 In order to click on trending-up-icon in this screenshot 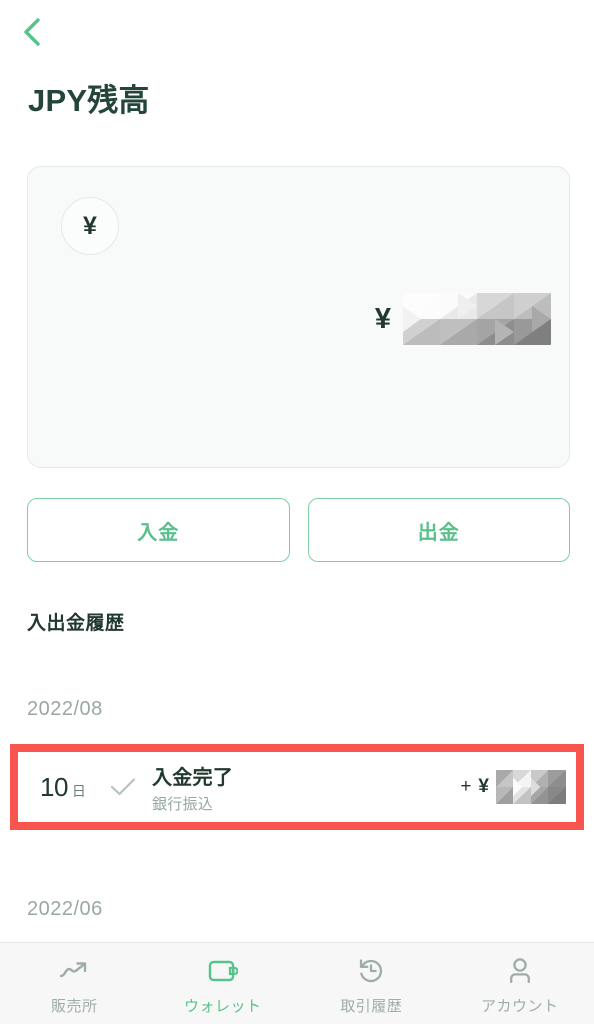, I will do `click(74, 971)`.